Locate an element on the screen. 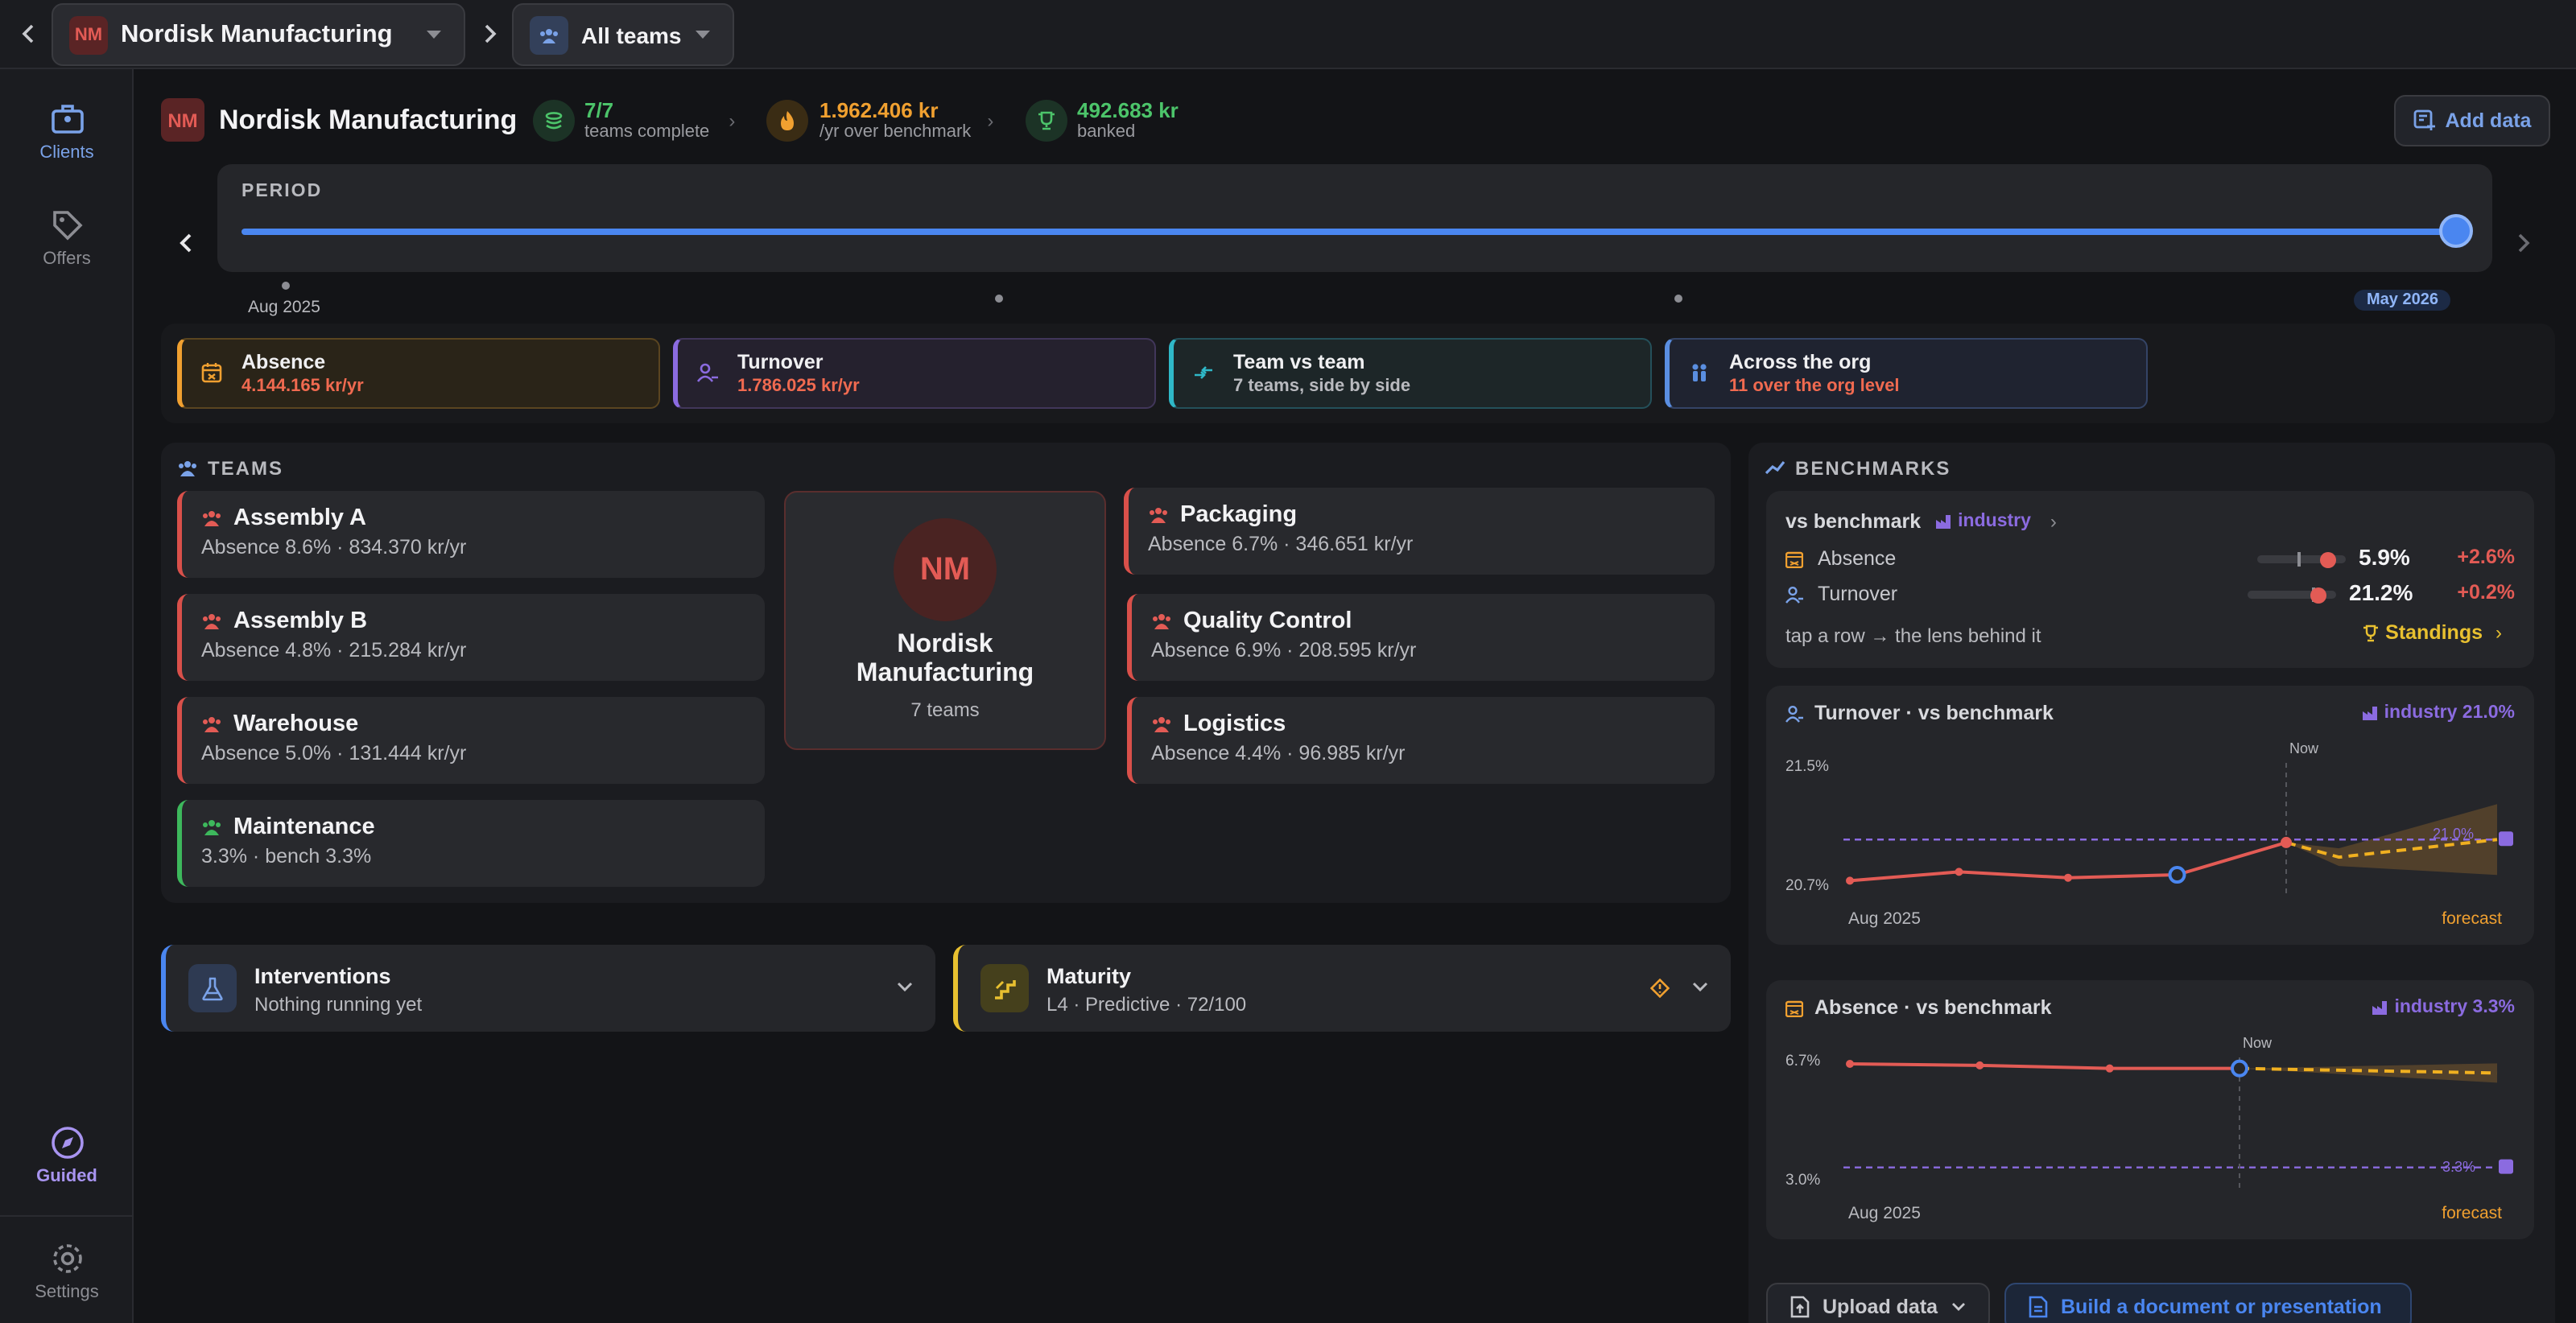 This screenshot has width=2576, height=1323. lens-subtitle: 7 teams, side by side is located at coordinates (1322, 386).